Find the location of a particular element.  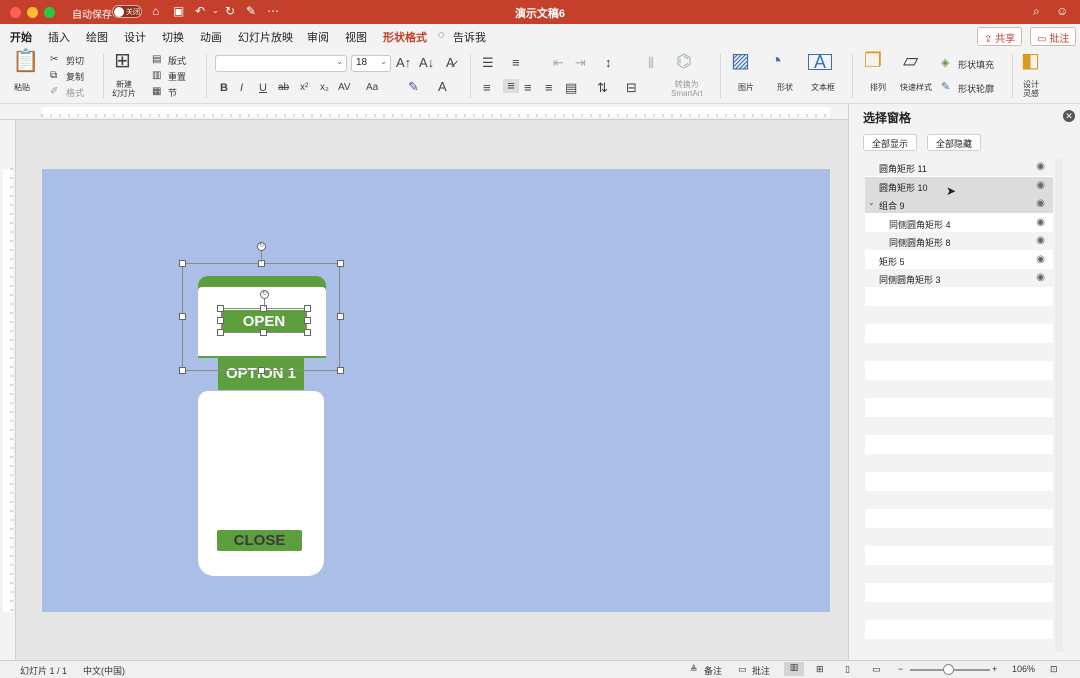

tab-slideshow: 幻灯片放映 is located at coordinates (265, 37).